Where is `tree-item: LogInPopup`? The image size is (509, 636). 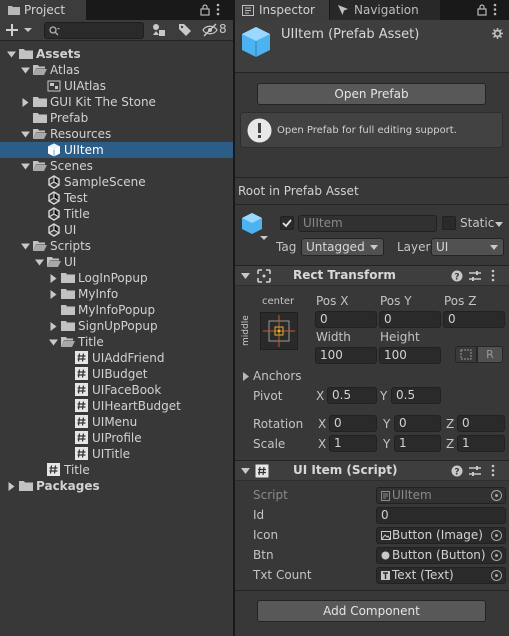
tree-item: LogInPopup is located at coordinates (116, 278).